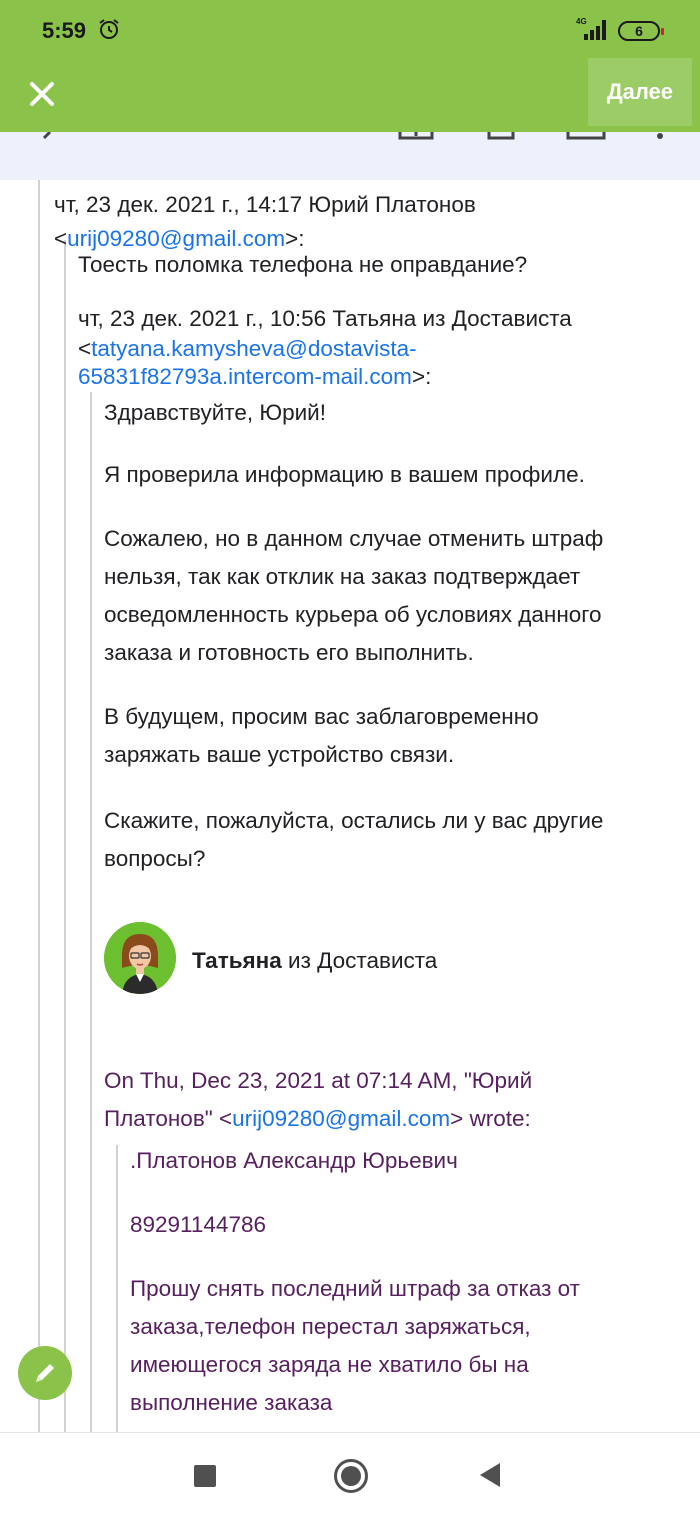 The height and width of the screenshot is (1518, 700). I want to click on close-icon, so click(42, 94).